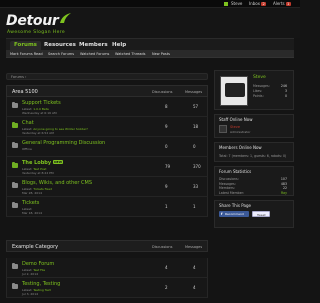  I want to click on visitor-panel: Steve Messages: 246 Likes: 3 Points: 0, so click(254, 90).